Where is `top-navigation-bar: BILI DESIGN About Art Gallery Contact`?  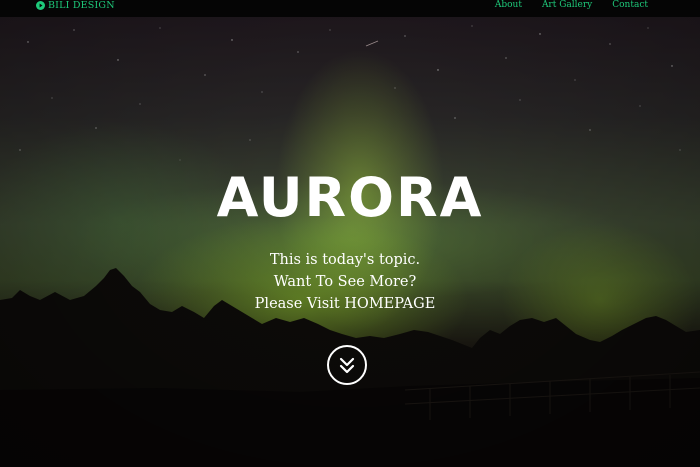
top-navigation-bar: BILI DESIGN About Art Gallery Contact is located at coordinates (350, 8).